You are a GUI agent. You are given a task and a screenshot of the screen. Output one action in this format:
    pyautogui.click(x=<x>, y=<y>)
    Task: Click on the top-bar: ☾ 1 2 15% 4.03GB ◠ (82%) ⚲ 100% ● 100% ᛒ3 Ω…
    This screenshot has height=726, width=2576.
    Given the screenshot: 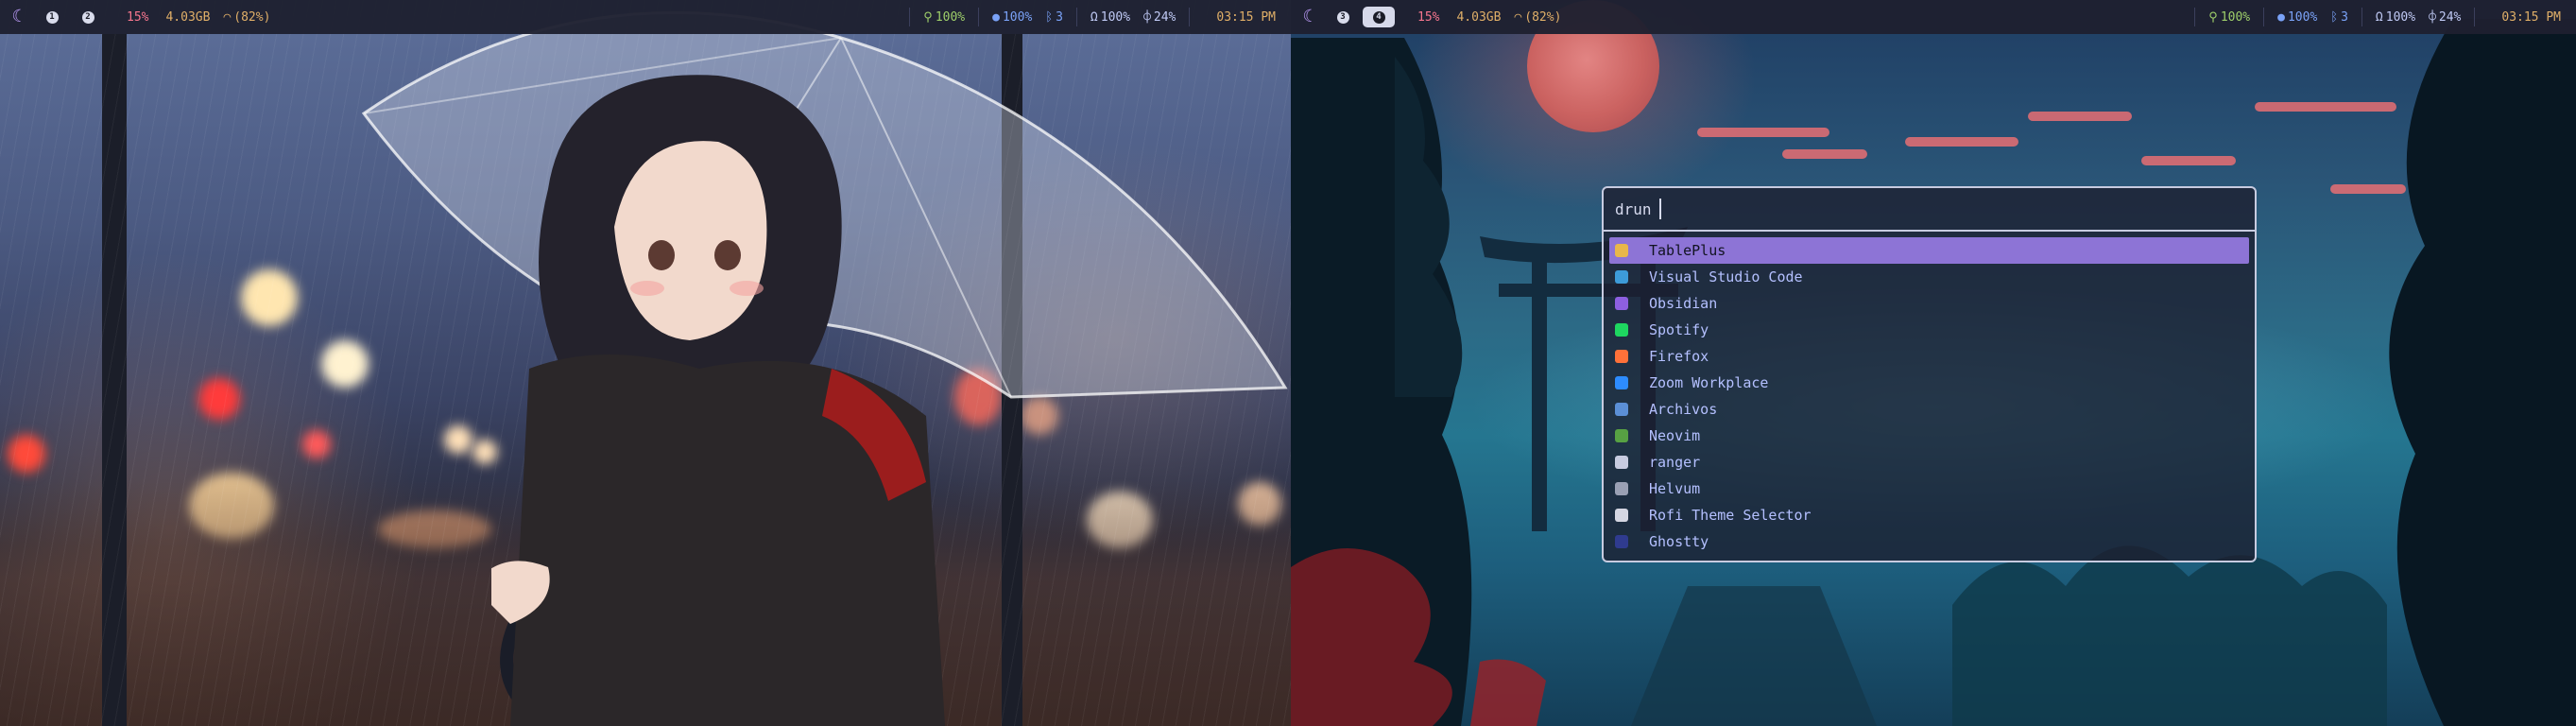 What is the action you would take?
    pyautogui.click(x=645, y=17)
    